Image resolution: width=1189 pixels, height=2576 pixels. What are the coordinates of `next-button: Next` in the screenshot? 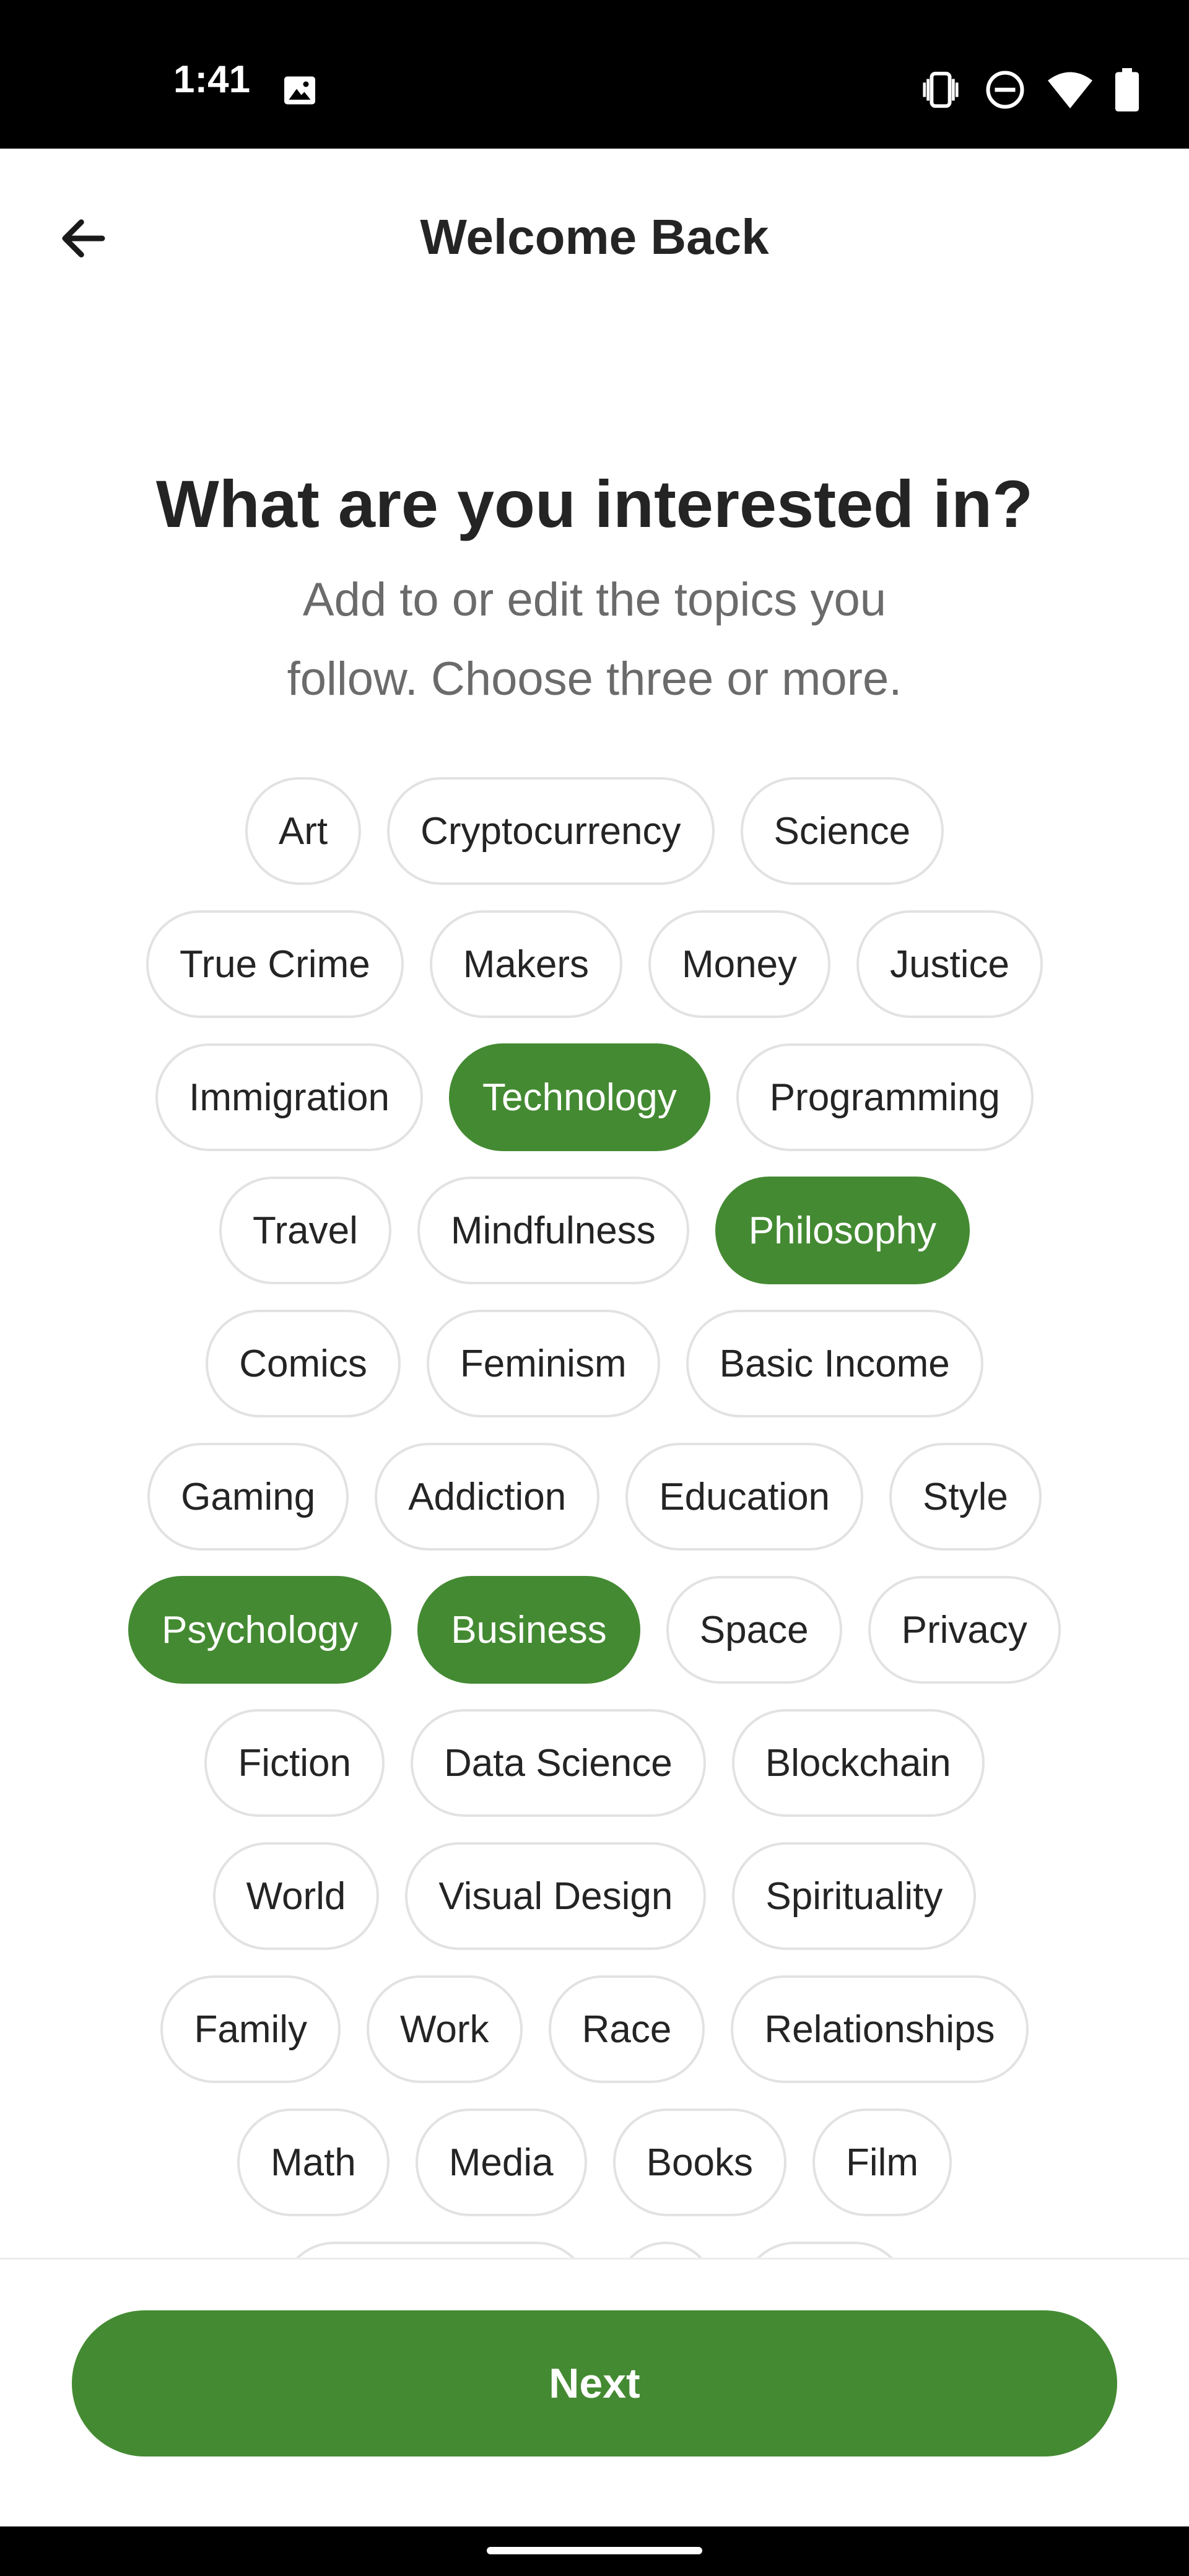 It's located at (594, 2383).